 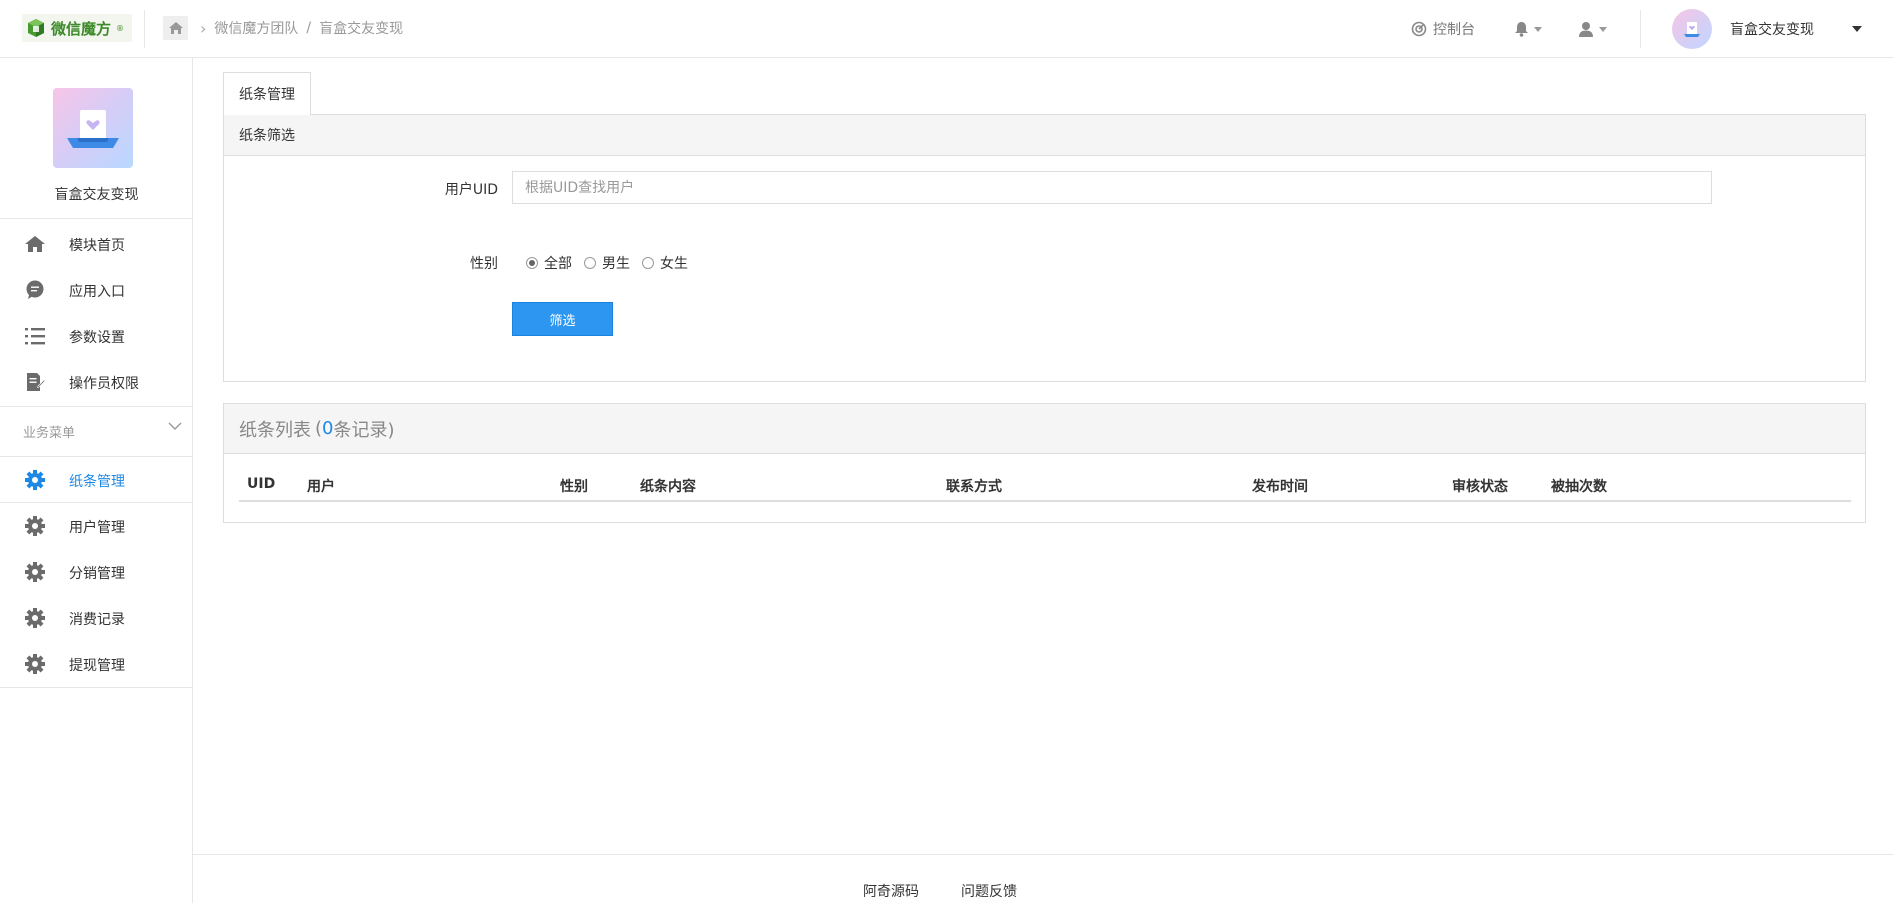 I want to click on profile-dropdown: 盲盒交友变现, so click(x=1767, y=29).